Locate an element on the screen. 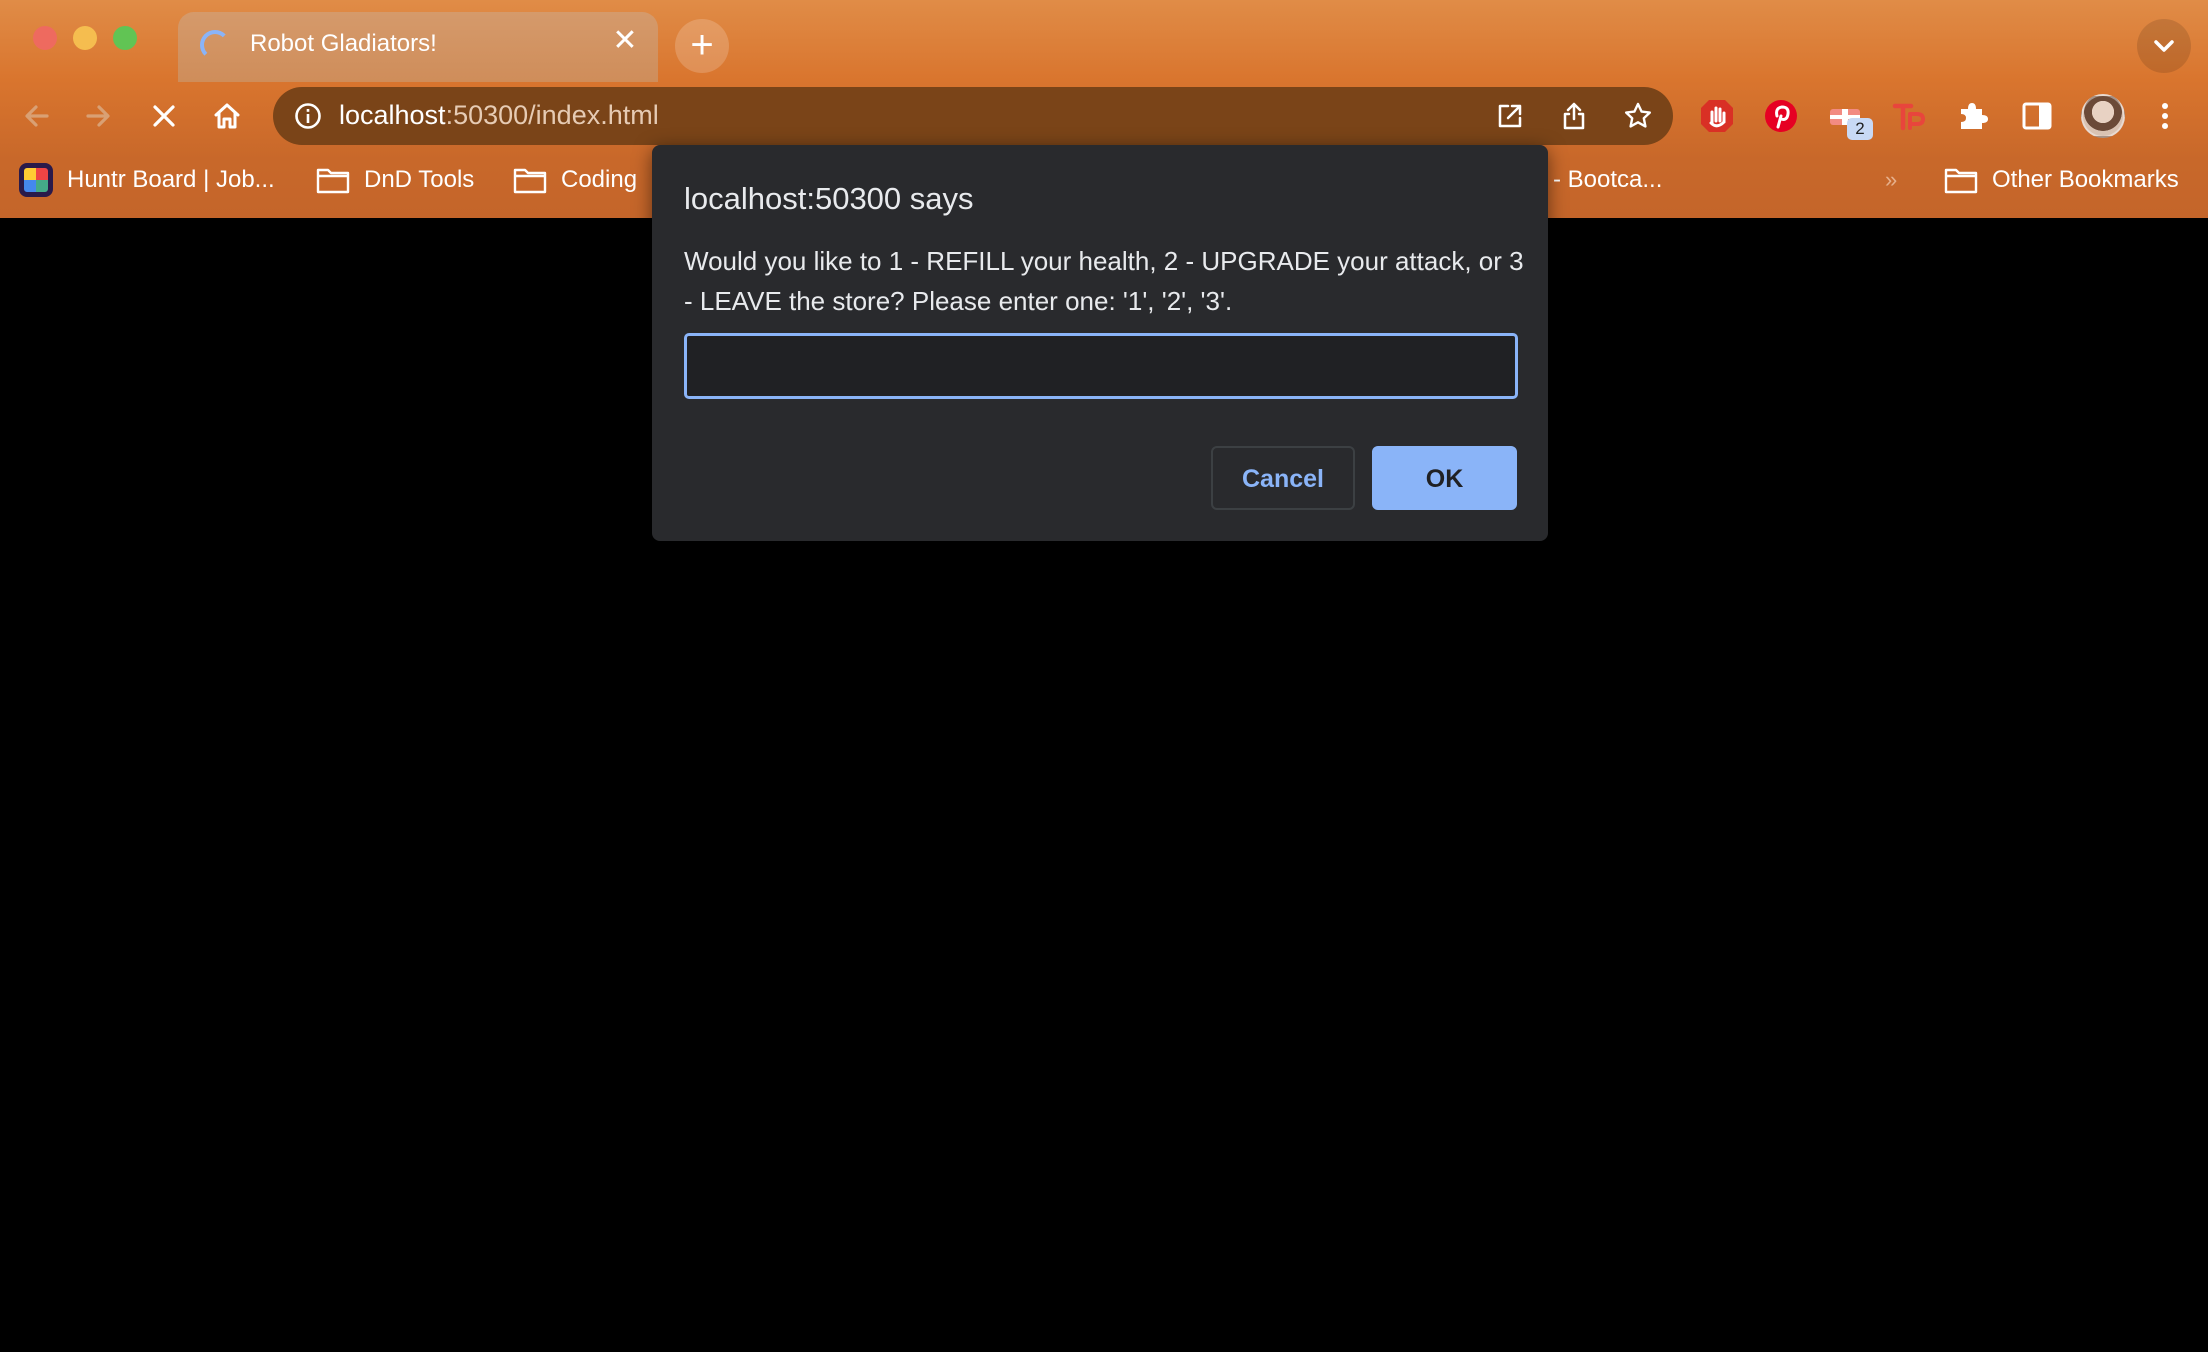  maximize-window-button is located at coordinates (125, 38).